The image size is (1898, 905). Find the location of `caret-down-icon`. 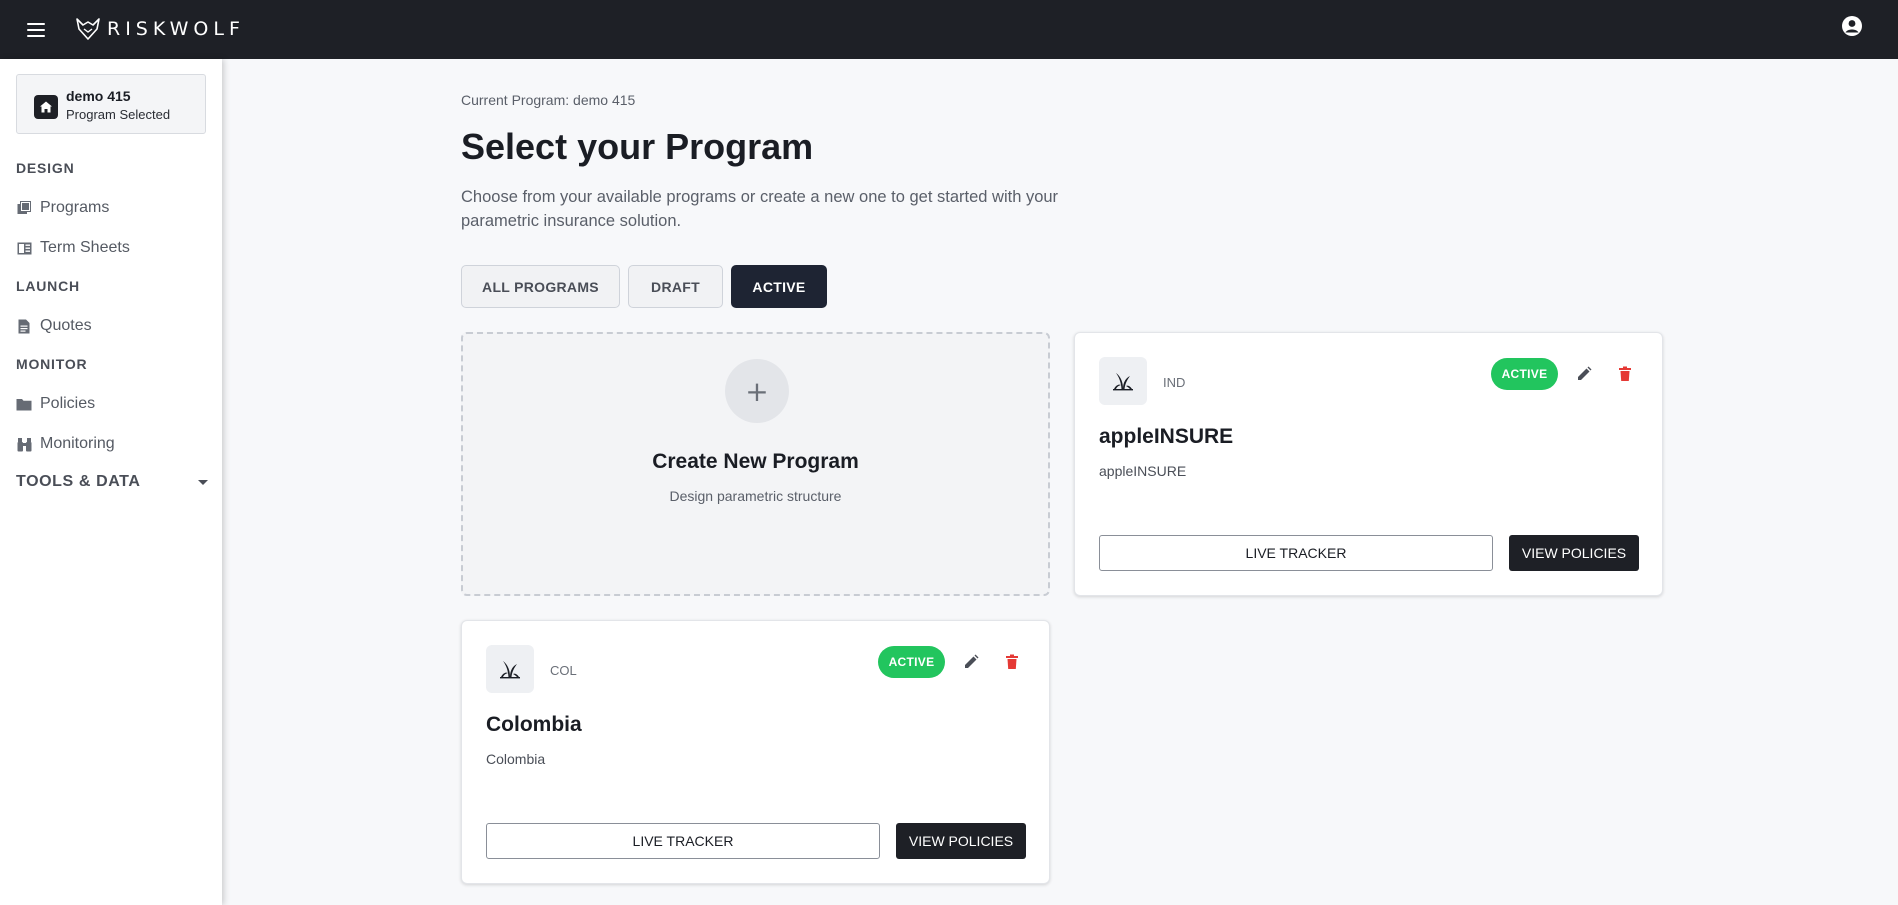

caret-down-icon is located at coordinates (203, 482).